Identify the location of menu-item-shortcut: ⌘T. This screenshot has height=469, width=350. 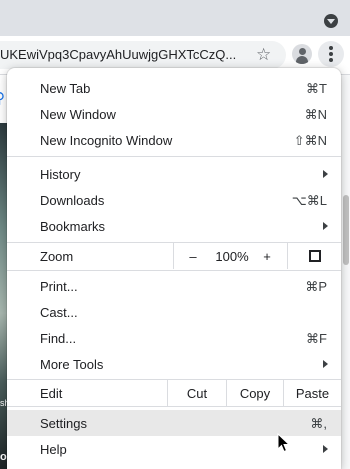
(316, 88).